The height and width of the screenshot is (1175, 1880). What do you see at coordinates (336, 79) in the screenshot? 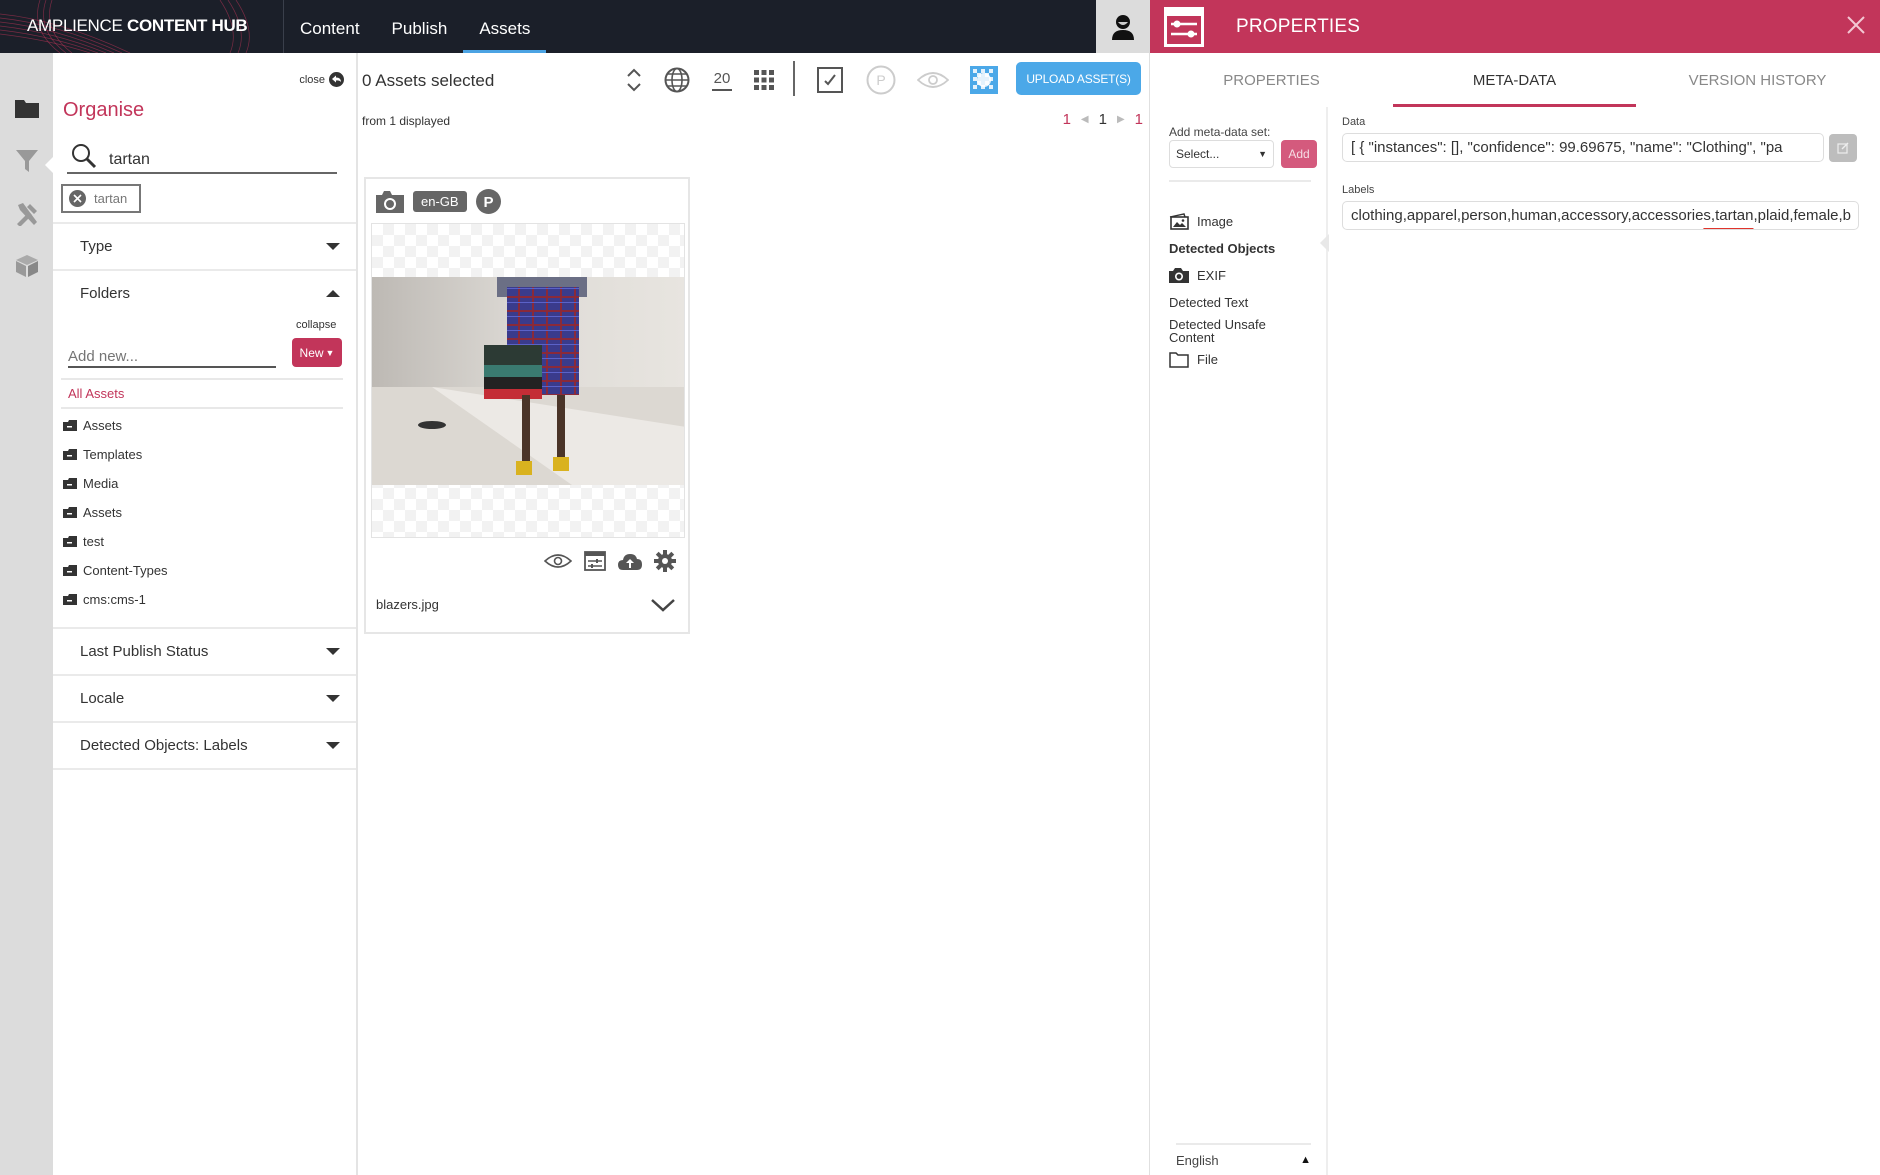
I see `back-arrow-icon` at bounding box center [336, 79].